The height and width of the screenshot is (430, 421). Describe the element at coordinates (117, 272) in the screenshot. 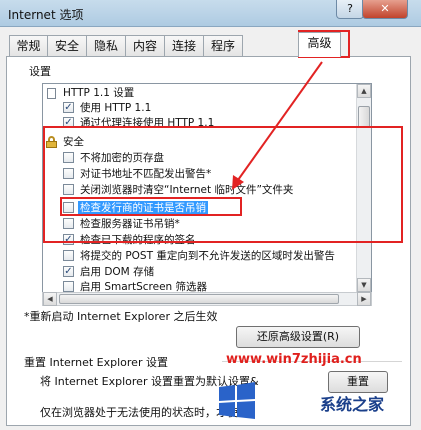

I see `list-item-label: 启用 DOM 存储` at that location.